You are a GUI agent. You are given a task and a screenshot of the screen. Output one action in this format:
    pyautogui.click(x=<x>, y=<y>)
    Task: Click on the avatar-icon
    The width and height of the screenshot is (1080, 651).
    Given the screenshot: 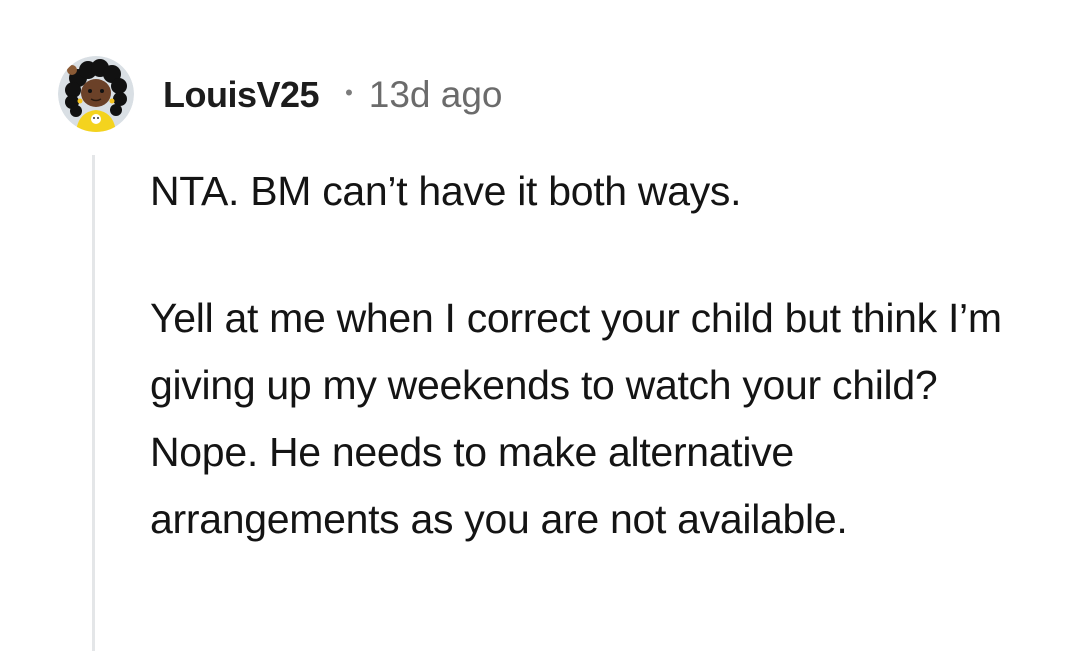 What is the action you would take?
    pyautogui.click(x=96, y=94)
    